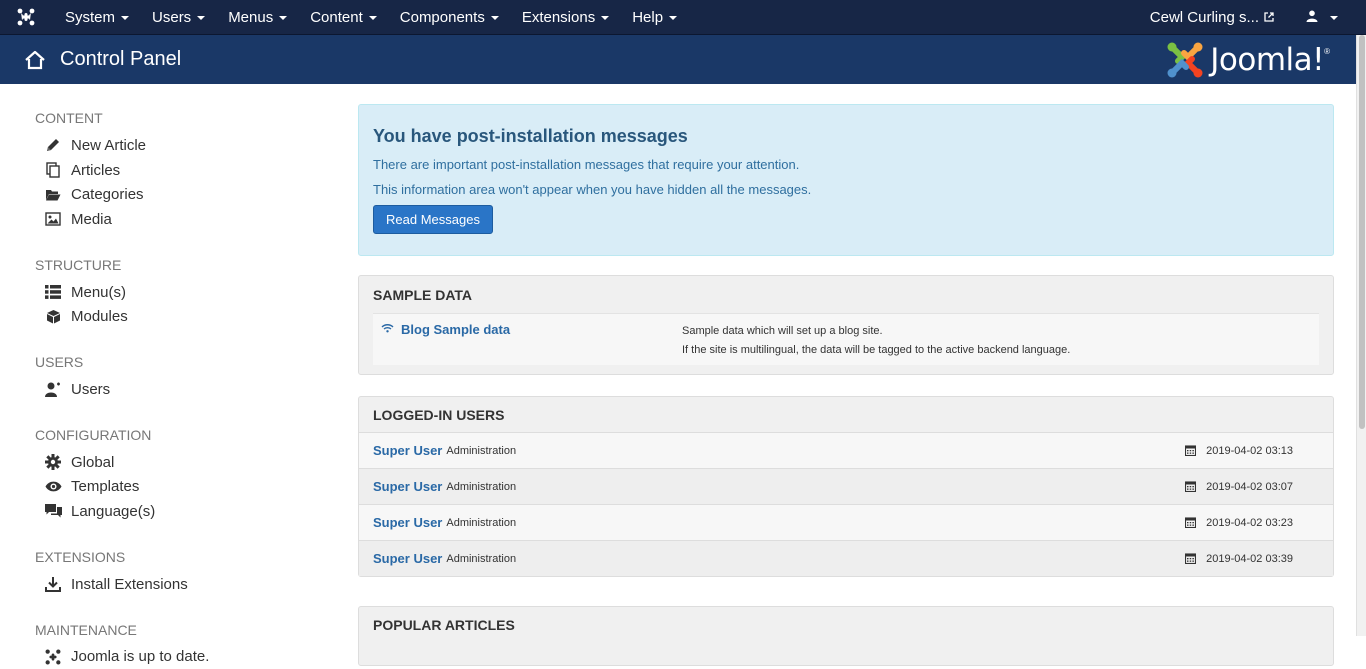 Image resolution: width=1366 pixels, height=669 pixels. I want to click on cog-icon, so click(53, 462).